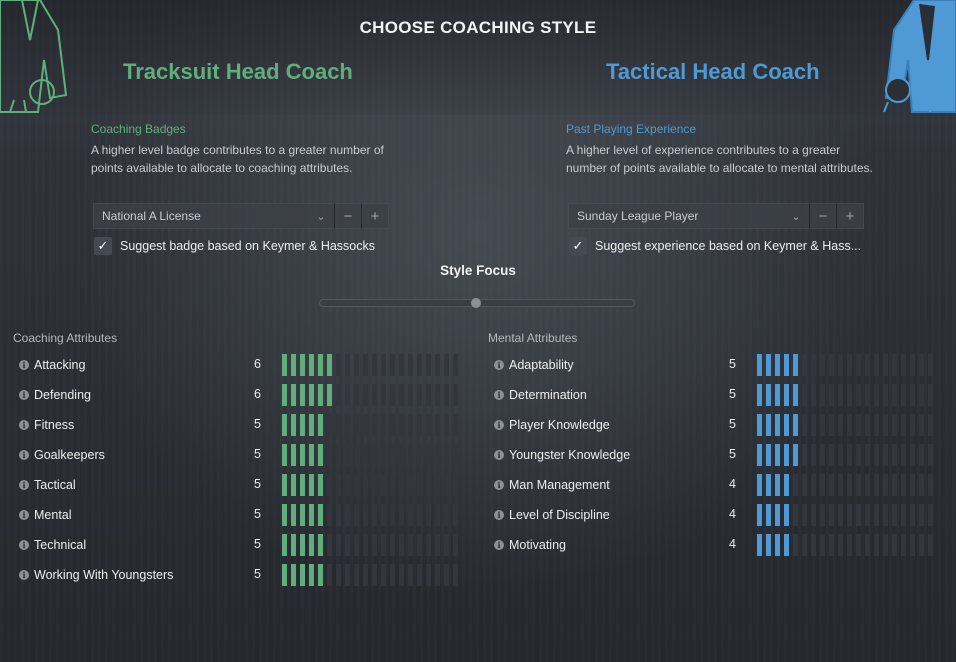 The width and height of the screenshot is (956, 662). What do you see at coordinates (559, 485) in the screenshot?
I see `mental-attribute-name: Man Management` at bounding box center [559, 485].